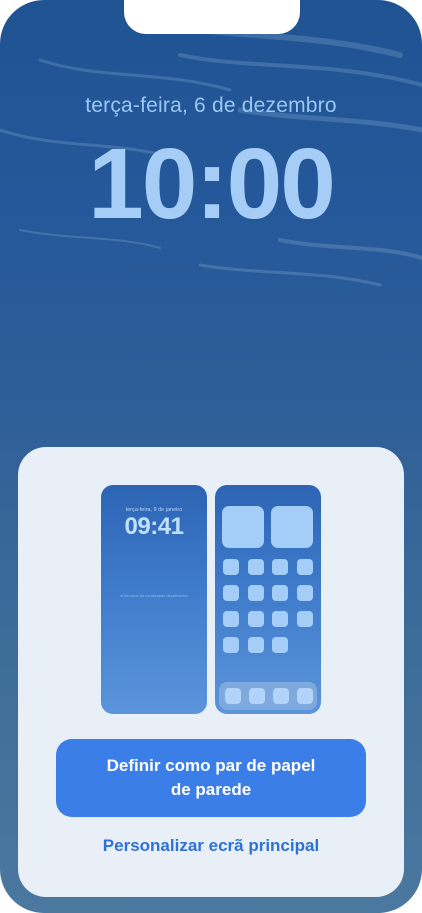  What do you see at coordinates (154, 595) in the screenshot?
I see `preview-location-status: ◂ Serviços de localização desativados` at bounding box center [154, 595].